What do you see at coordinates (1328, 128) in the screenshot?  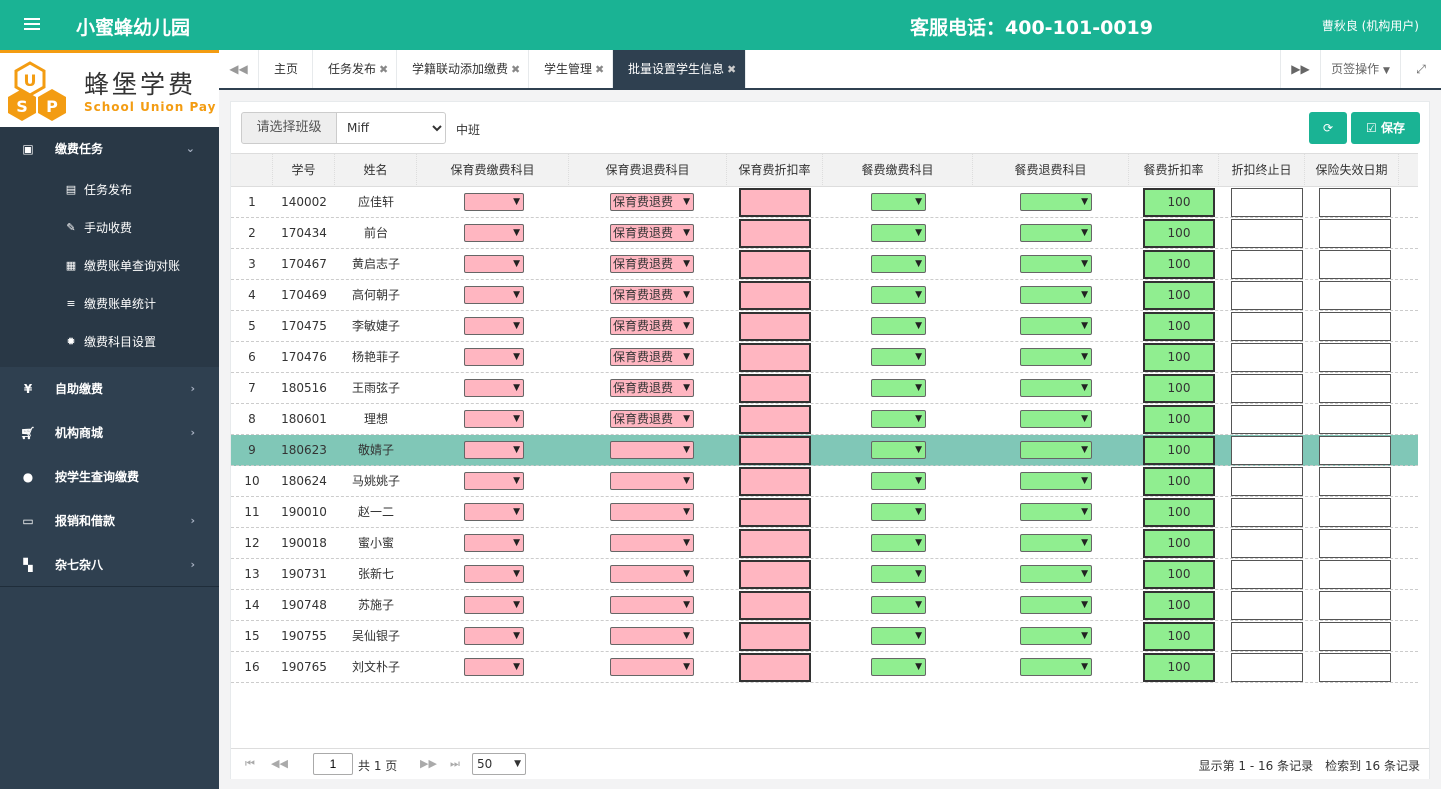 I see `refresh-button: ⟳` at bounding box center [1328, 128].